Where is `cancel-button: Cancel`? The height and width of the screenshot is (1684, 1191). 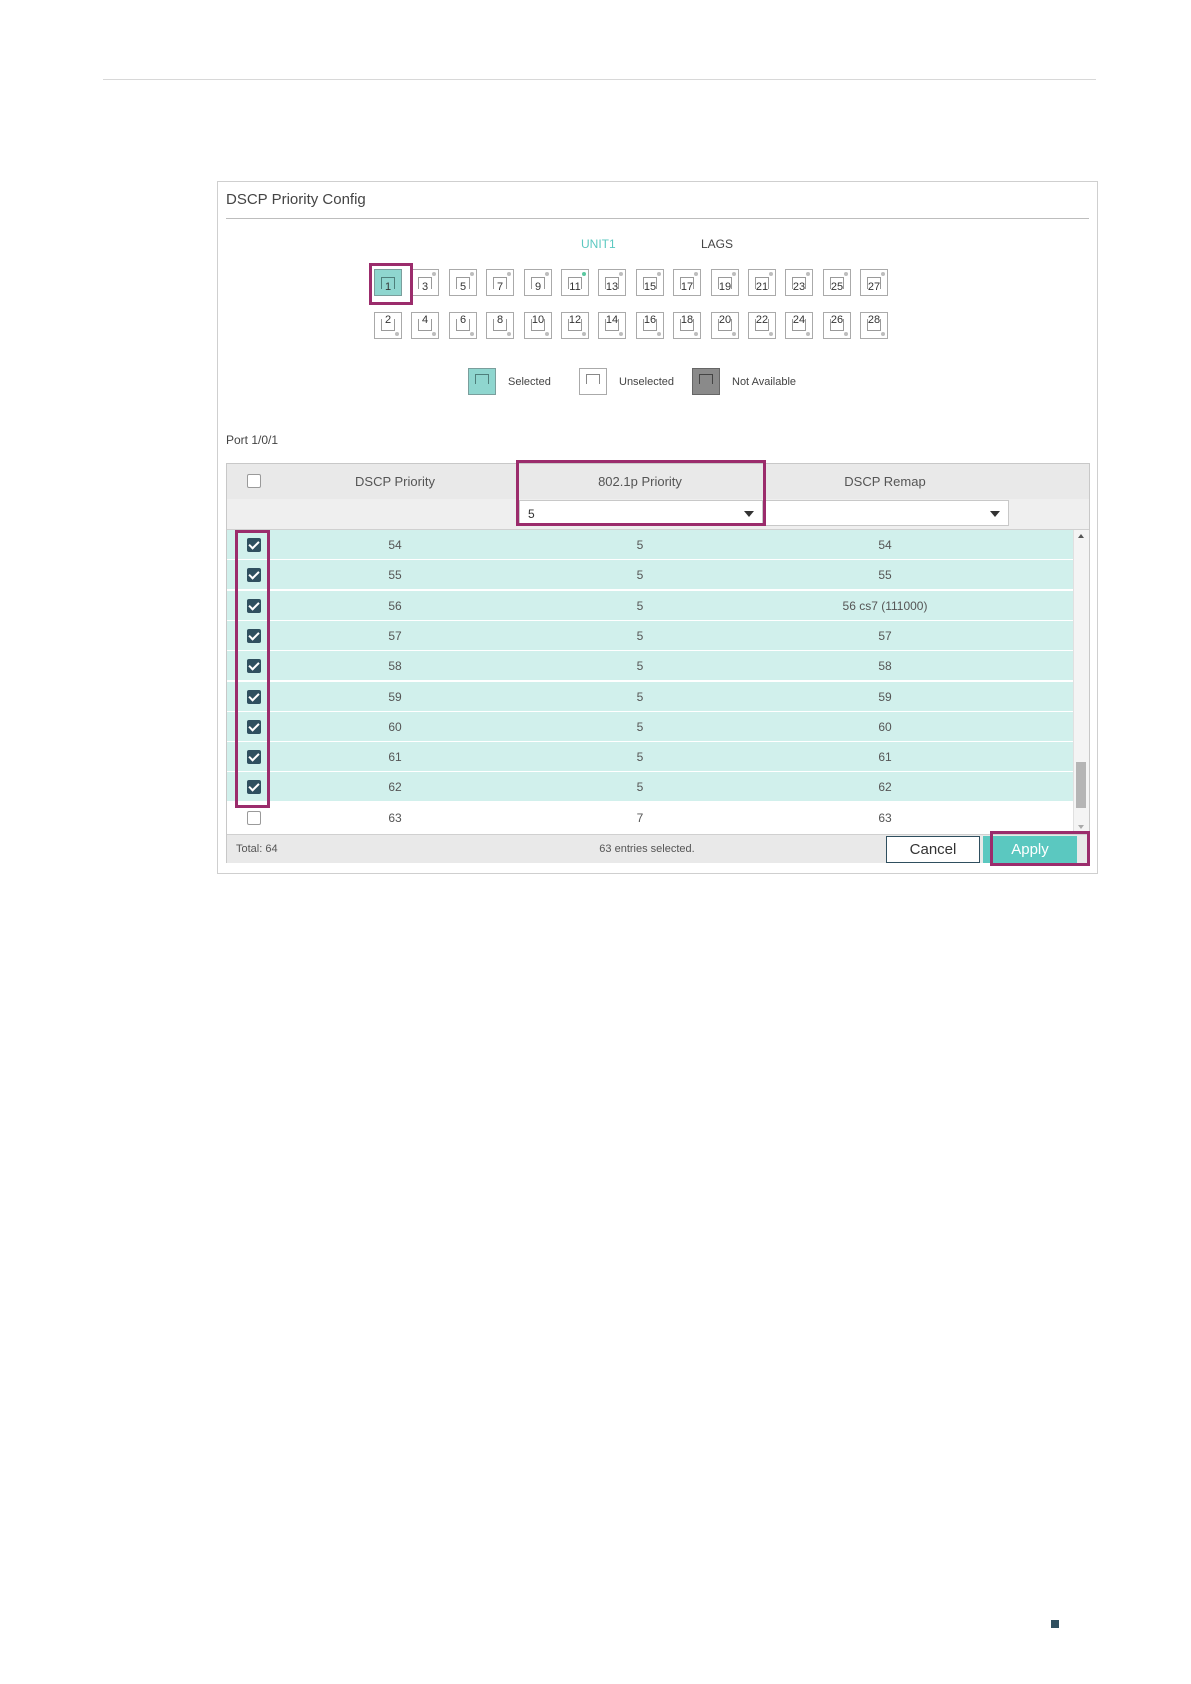 cancel-button: Cancel is located at coordinates (933, 849).